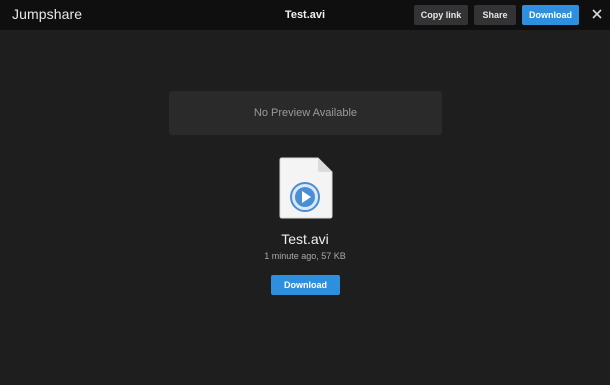 Image resolution: width=610 pixels, height=385 pixels. Describe the element at coordinates (495, 15) in the screenshot. I see `share-button: Share` at that location.